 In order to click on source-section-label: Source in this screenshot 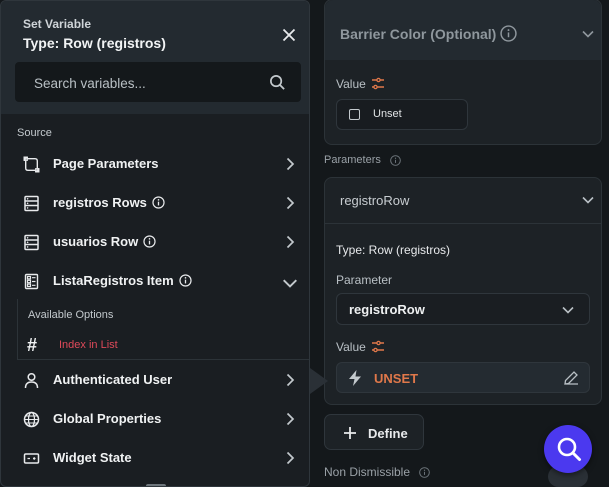, I will do `click(34, 133)`.